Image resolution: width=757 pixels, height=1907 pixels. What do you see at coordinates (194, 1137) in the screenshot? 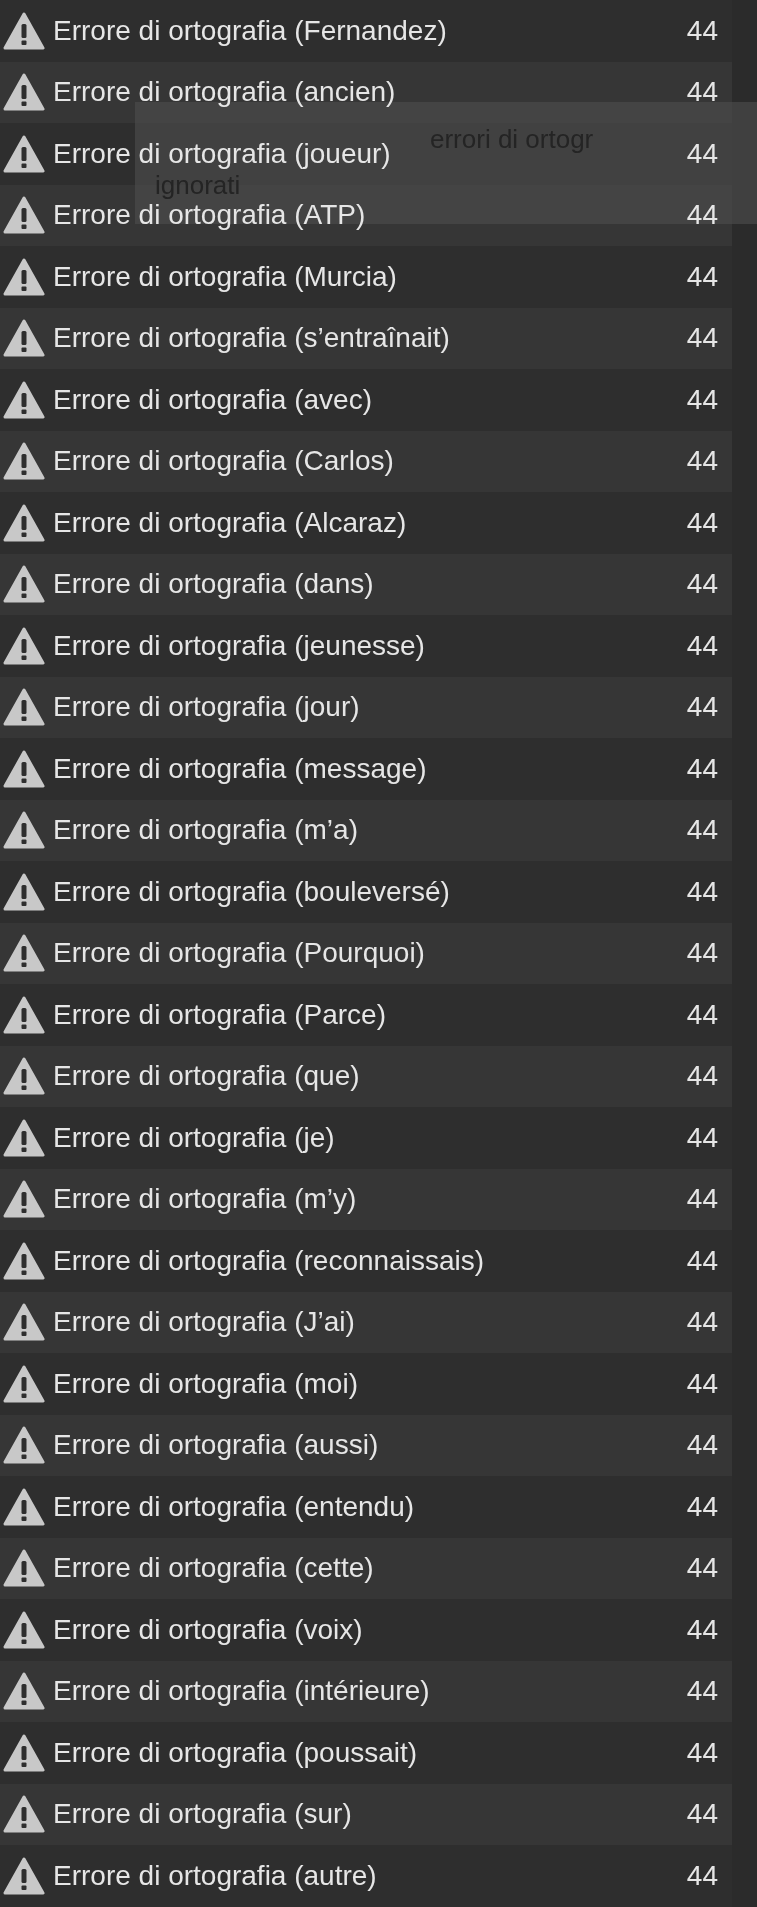
I see `error-message: Errore di ortografia (je)` at bounding box center [194, 1137].